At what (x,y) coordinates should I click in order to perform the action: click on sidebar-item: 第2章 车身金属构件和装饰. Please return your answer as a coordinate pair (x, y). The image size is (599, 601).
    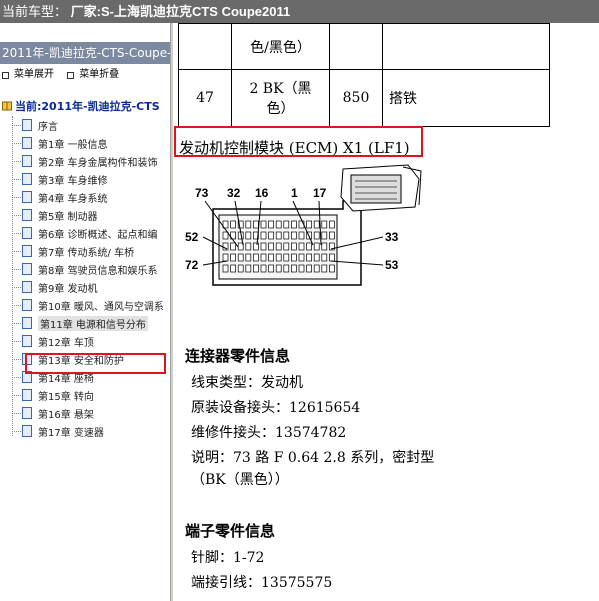
    Looking at the image, I should click on (79, 161).